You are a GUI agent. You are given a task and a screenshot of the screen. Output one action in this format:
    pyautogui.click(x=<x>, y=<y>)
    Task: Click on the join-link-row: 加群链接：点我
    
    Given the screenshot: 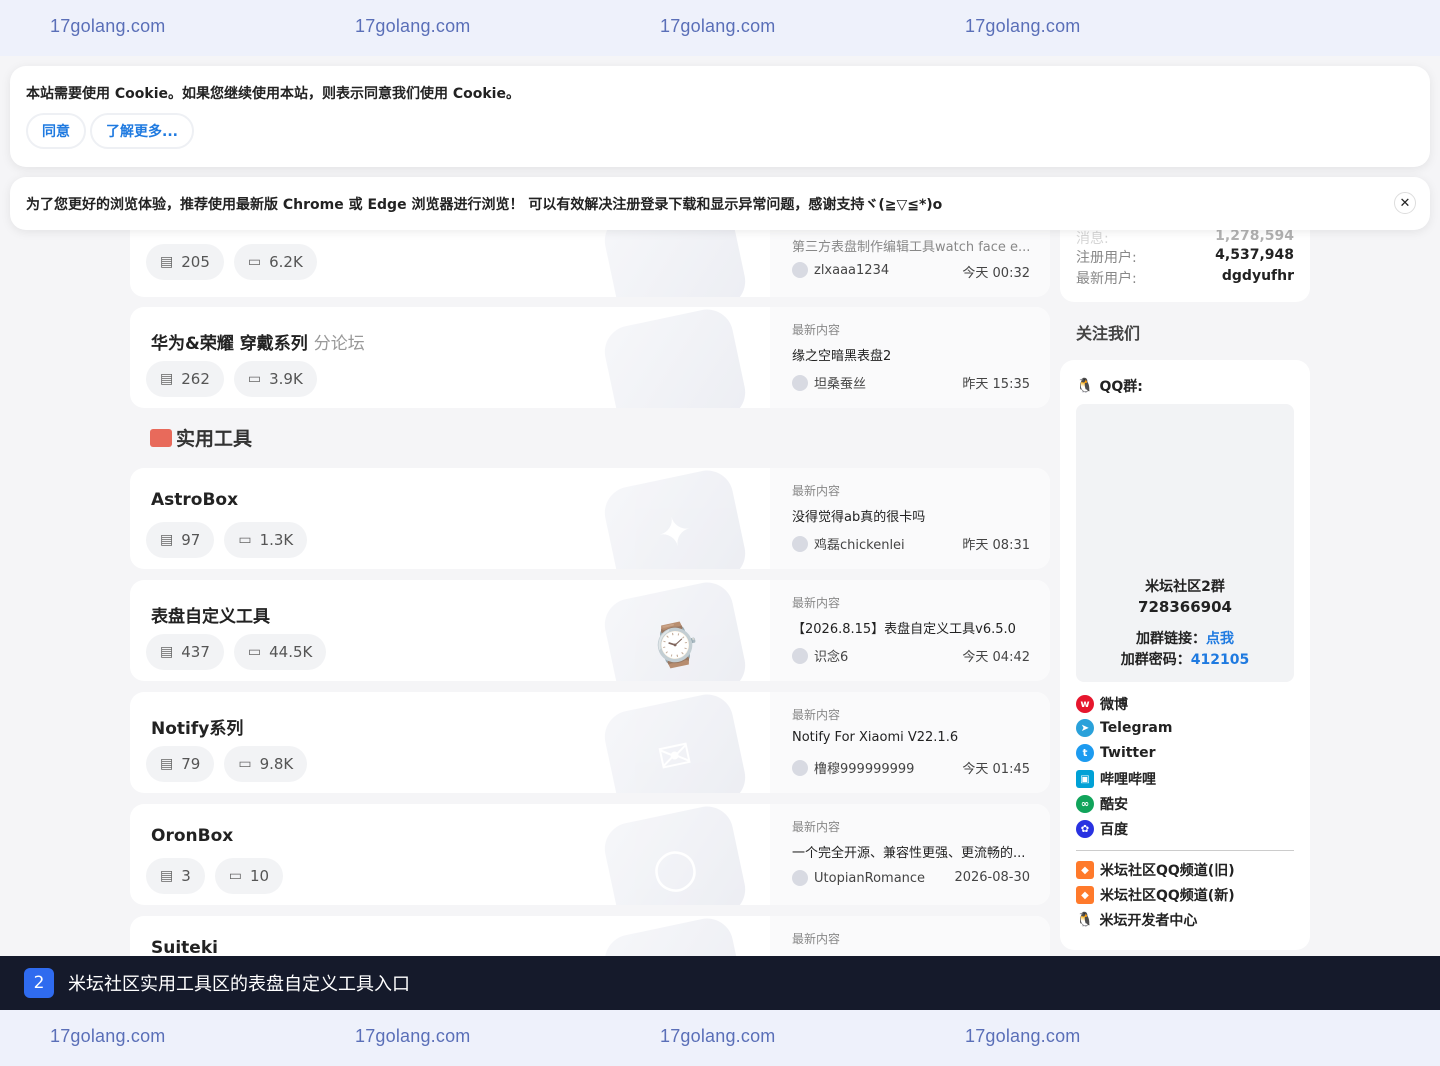 What is the action you would take?
    pyautogui.click(x=1185, y=638)
    